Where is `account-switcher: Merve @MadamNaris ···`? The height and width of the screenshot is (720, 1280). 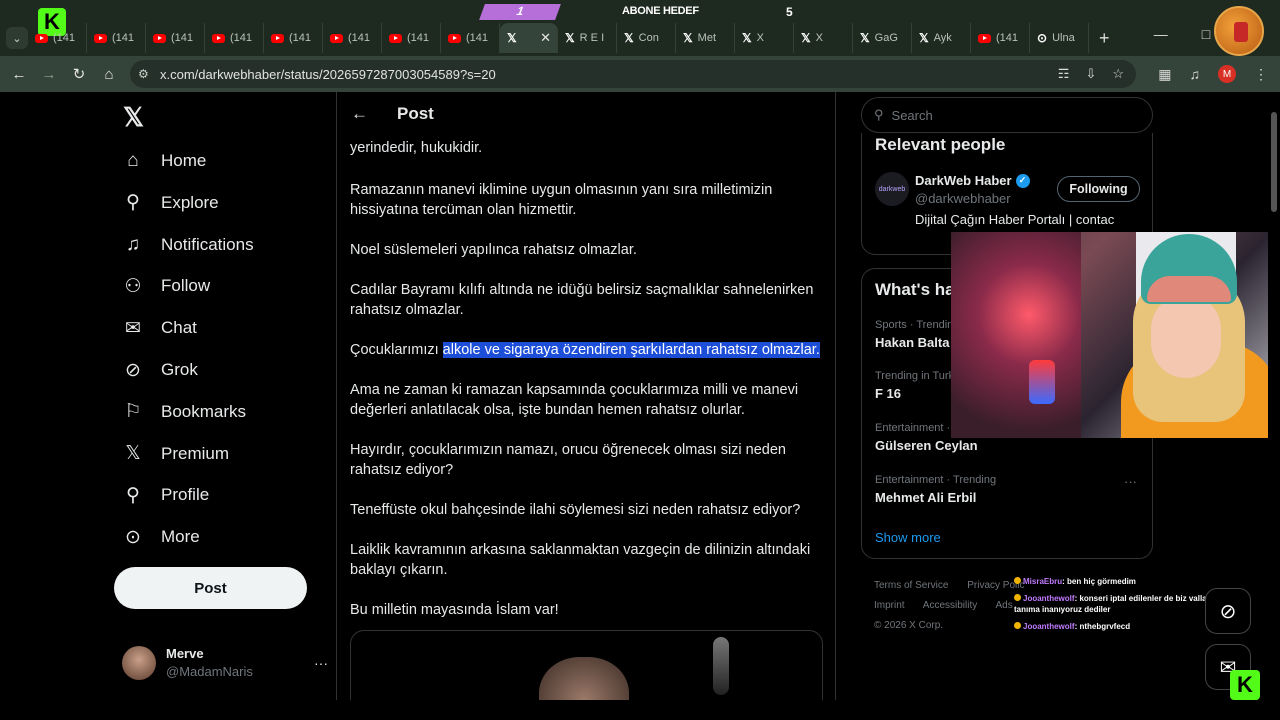 account-switcher: Merve @MadamNaris ··· is located at coordinates (225, 663).